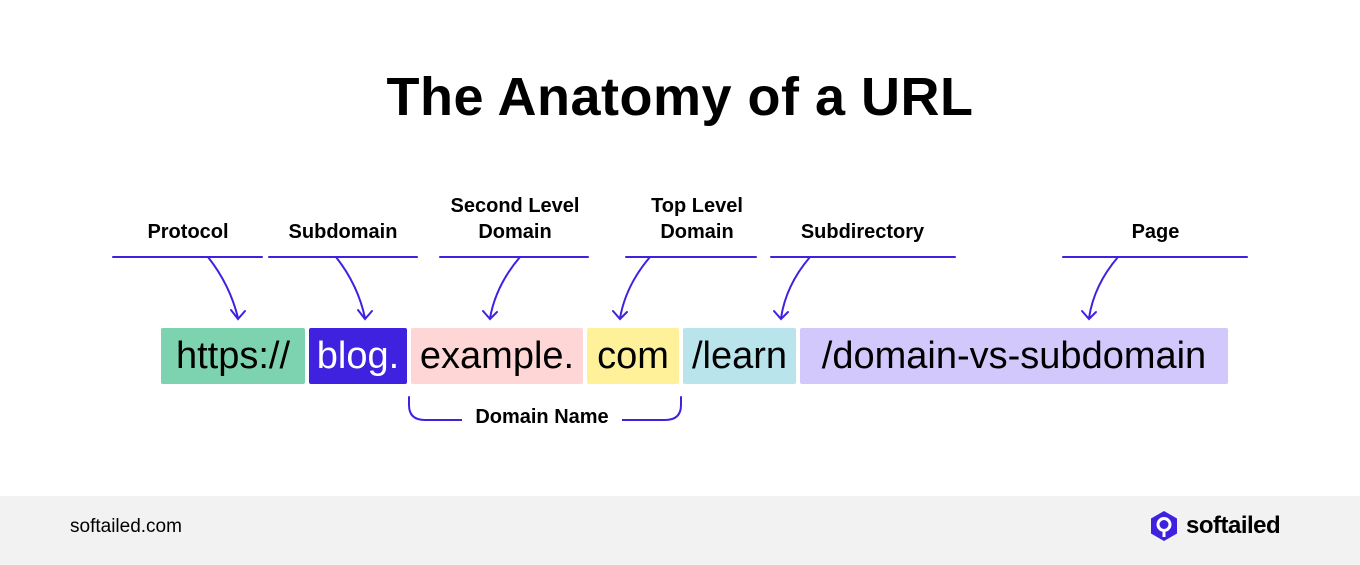  I want to click on segment-second-level-domain: example., so click(497, 356).